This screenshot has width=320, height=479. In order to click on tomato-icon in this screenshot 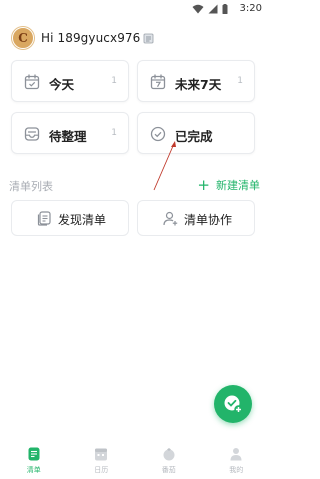, I will do `click(169, 454)`.